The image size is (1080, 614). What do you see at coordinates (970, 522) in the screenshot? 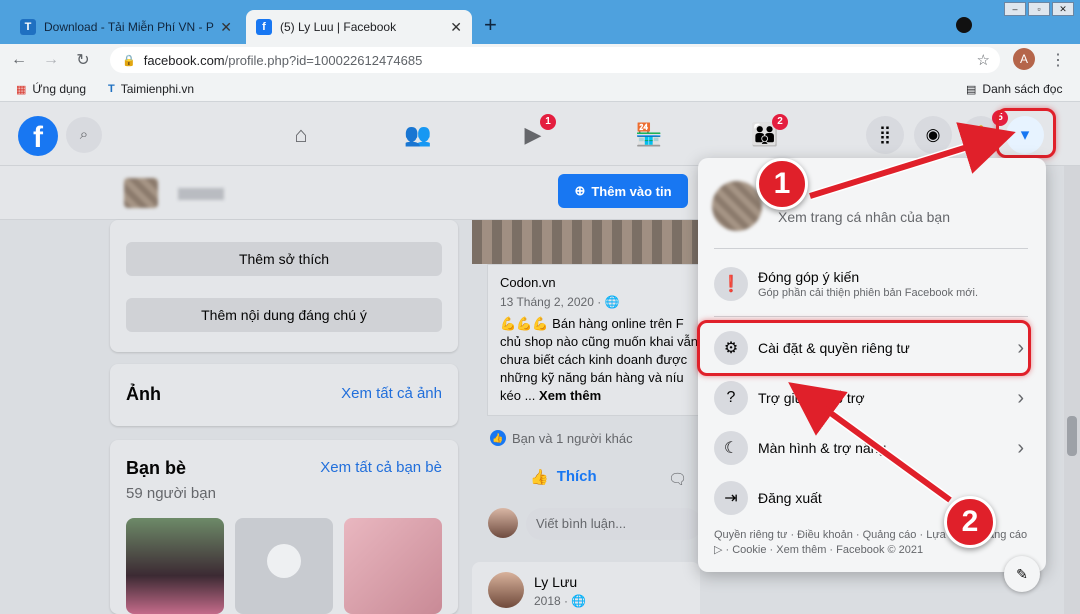
I see `step-2-badge: 2` at bounding box center [970, 522].